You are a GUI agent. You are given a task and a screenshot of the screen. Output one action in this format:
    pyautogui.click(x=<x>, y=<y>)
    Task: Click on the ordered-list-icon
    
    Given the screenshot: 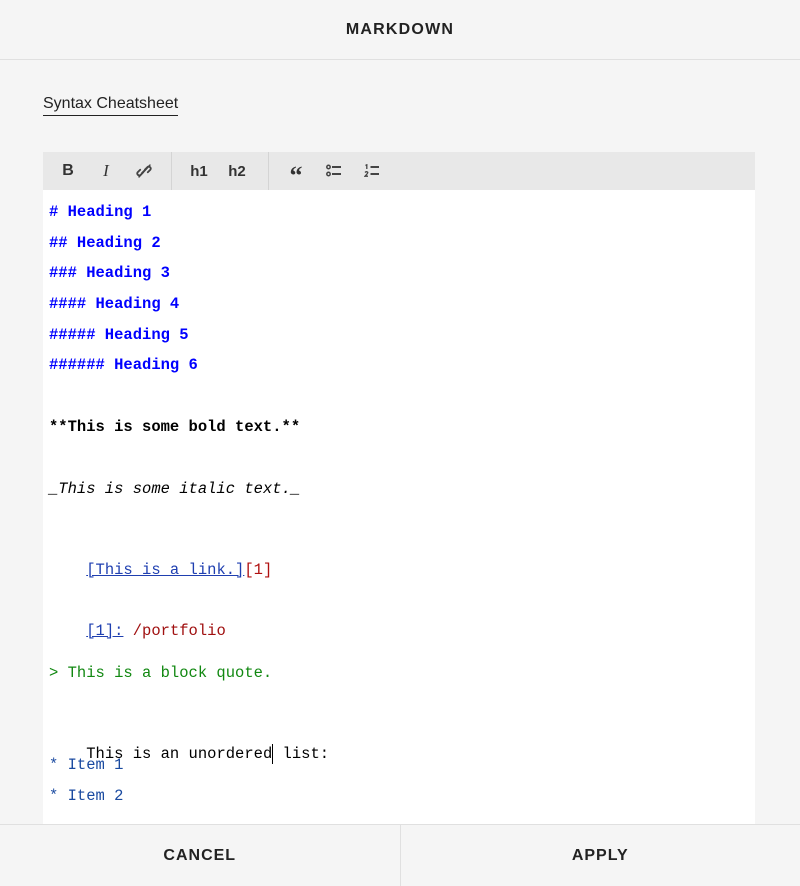 What is the action you would take?
    pyautogui.click(x=372, y=171)
    